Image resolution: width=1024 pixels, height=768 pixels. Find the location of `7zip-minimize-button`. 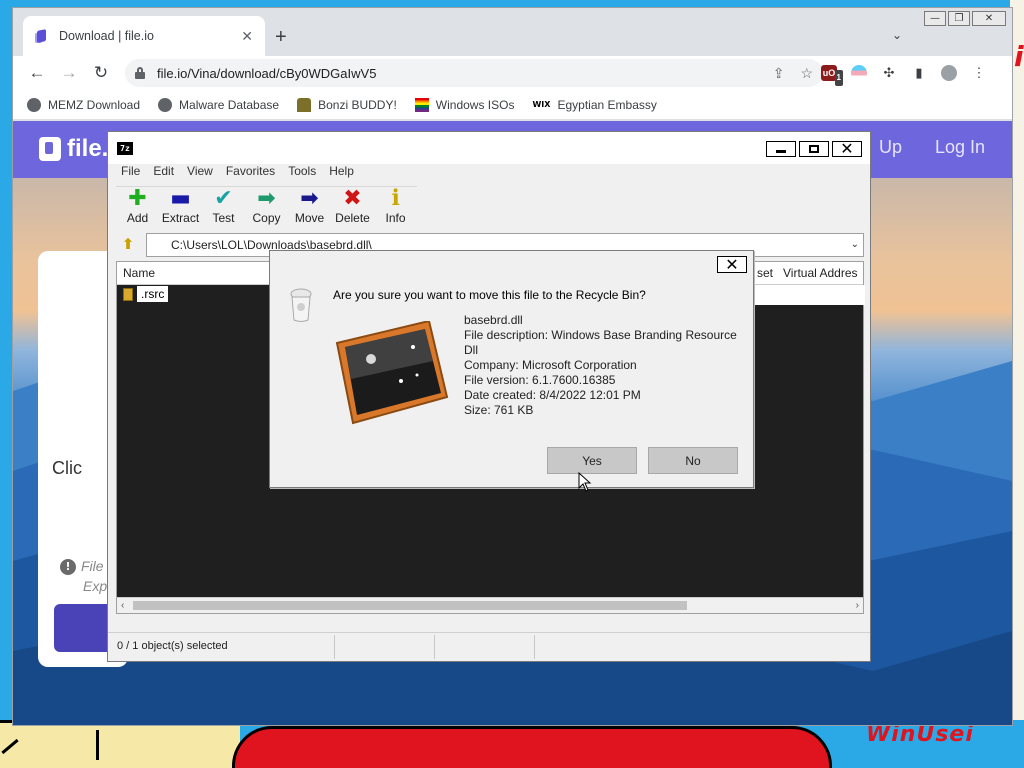

7zip-minimize-button is located at coordinates (781, 149).